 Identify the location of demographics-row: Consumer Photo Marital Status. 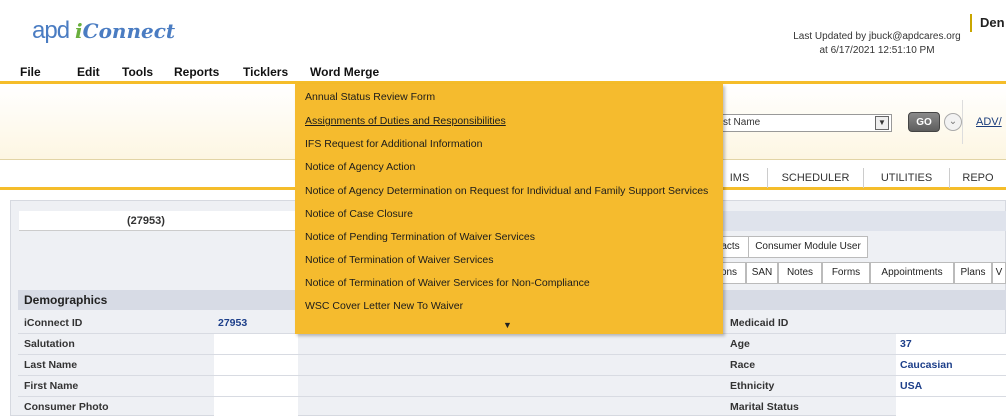
(512, 406).